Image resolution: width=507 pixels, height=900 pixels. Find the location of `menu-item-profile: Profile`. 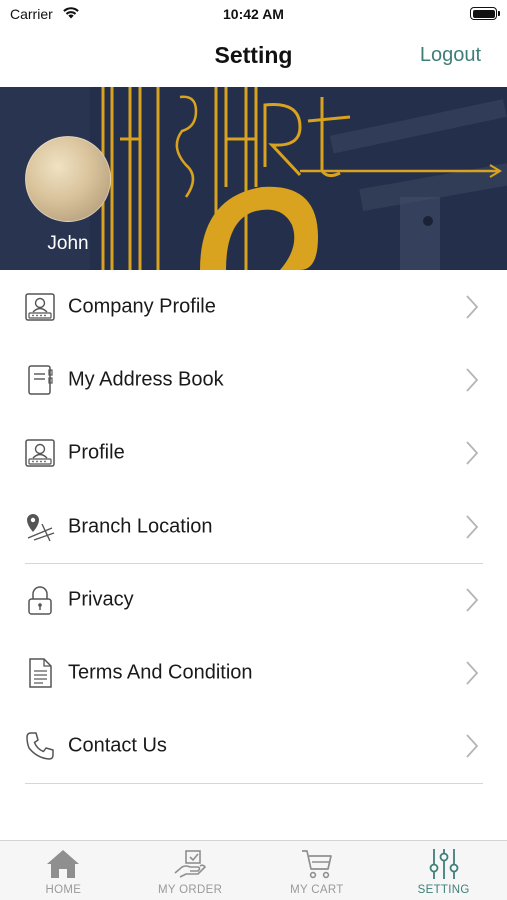

menu-item-profile: Profile is located at coordinates (253, 453).